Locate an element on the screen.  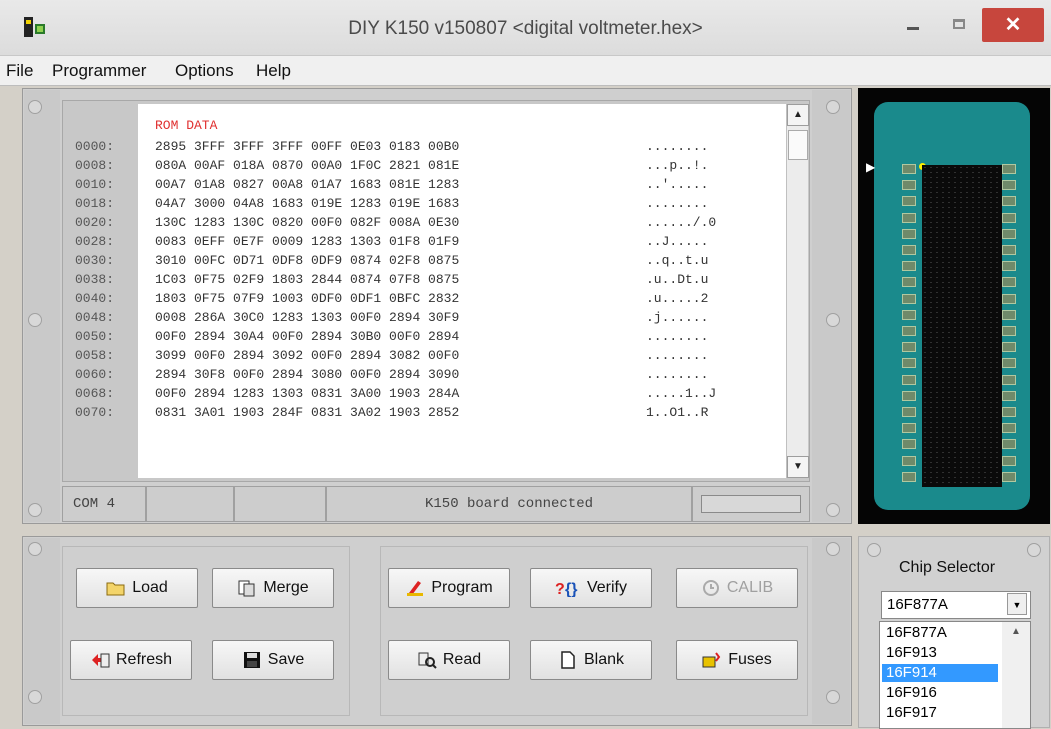
refresh-button-label: Refresh is located at coordinates (144, 659).